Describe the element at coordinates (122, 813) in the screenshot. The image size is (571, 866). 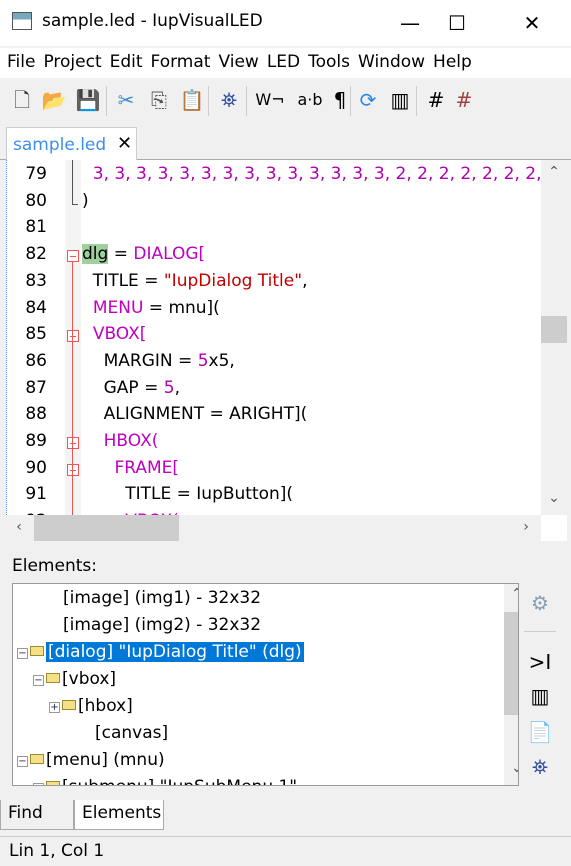
I see `tab-label: Elements` at that location.